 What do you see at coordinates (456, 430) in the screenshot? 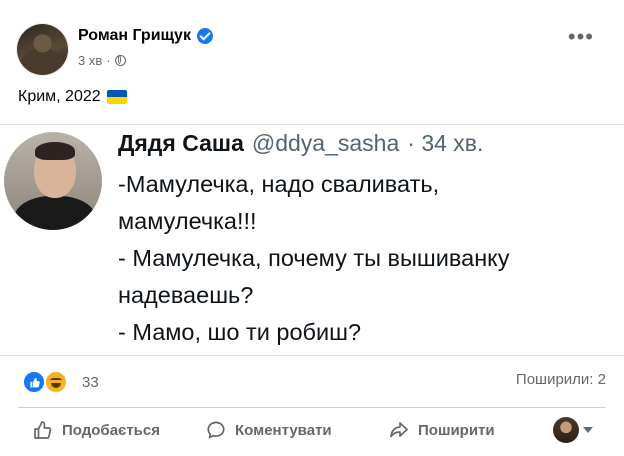
I see `share-label: Поширити` at bounding box center [456, 430].